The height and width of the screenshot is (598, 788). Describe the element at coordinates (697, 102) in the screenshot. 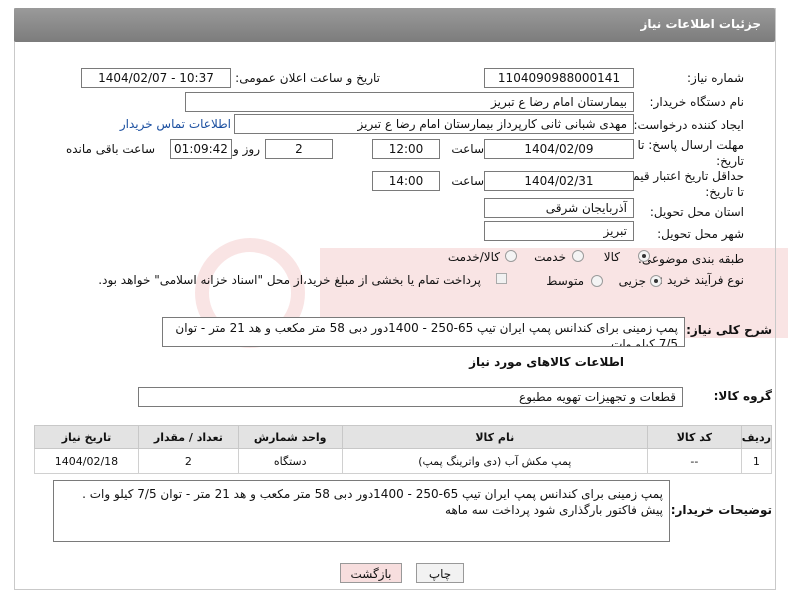

I see `buyer-label: نام دستگاه خریدار:` at that location.